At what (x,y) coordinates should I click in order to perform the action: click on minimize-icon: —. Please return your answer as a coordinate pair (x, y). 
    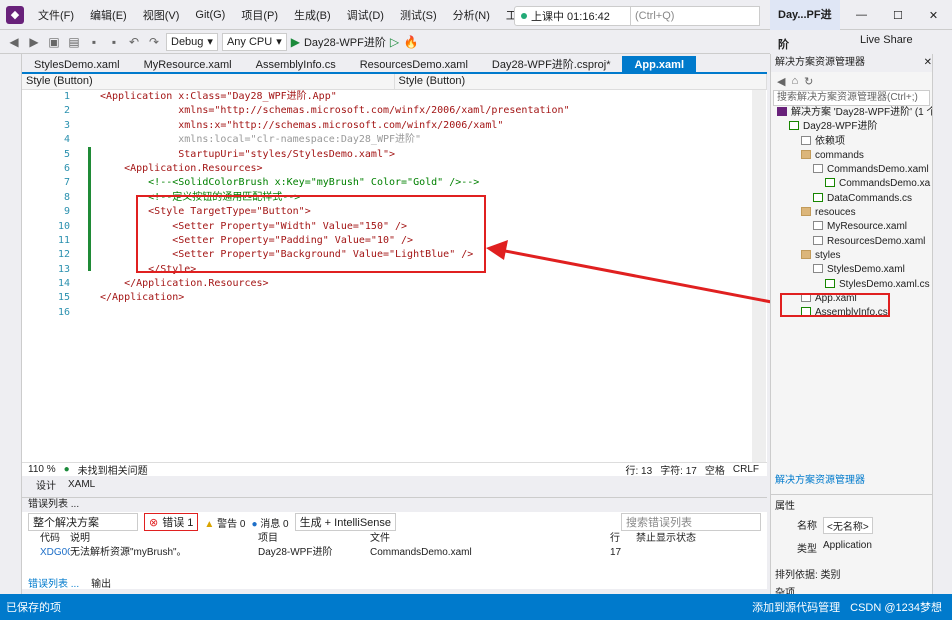
    Looking at the image, I should click on (861, 15).